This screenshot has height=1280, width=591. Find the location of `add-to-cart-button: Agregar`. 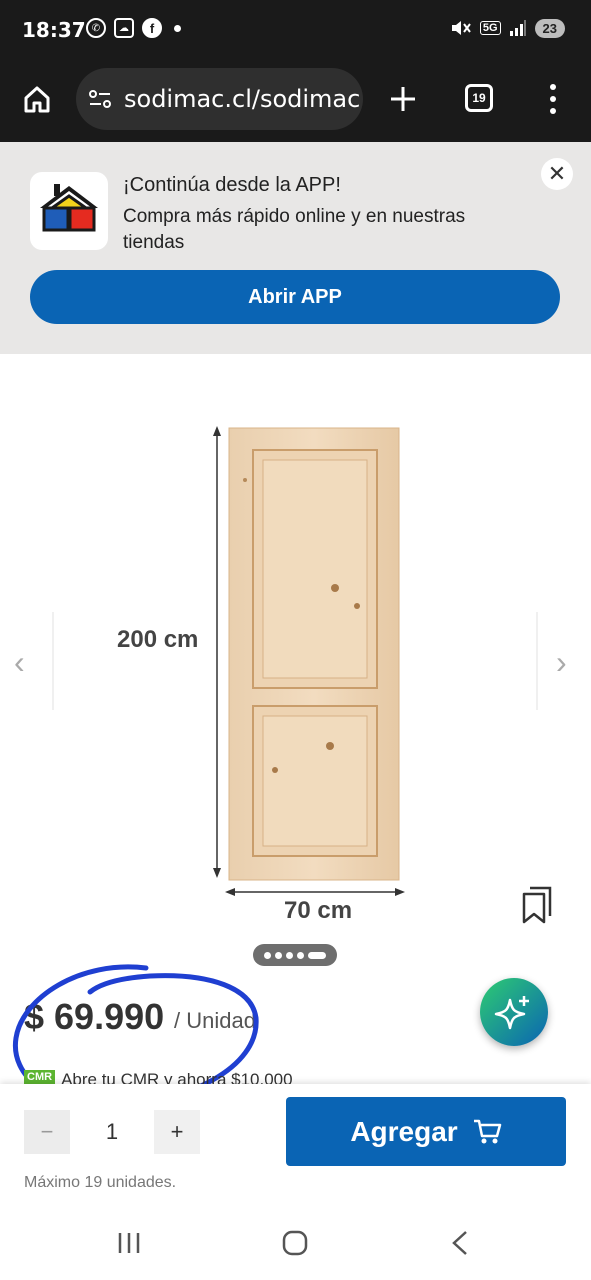

add-to-cart-button: Agregar is located at coordinates (426, 1131).